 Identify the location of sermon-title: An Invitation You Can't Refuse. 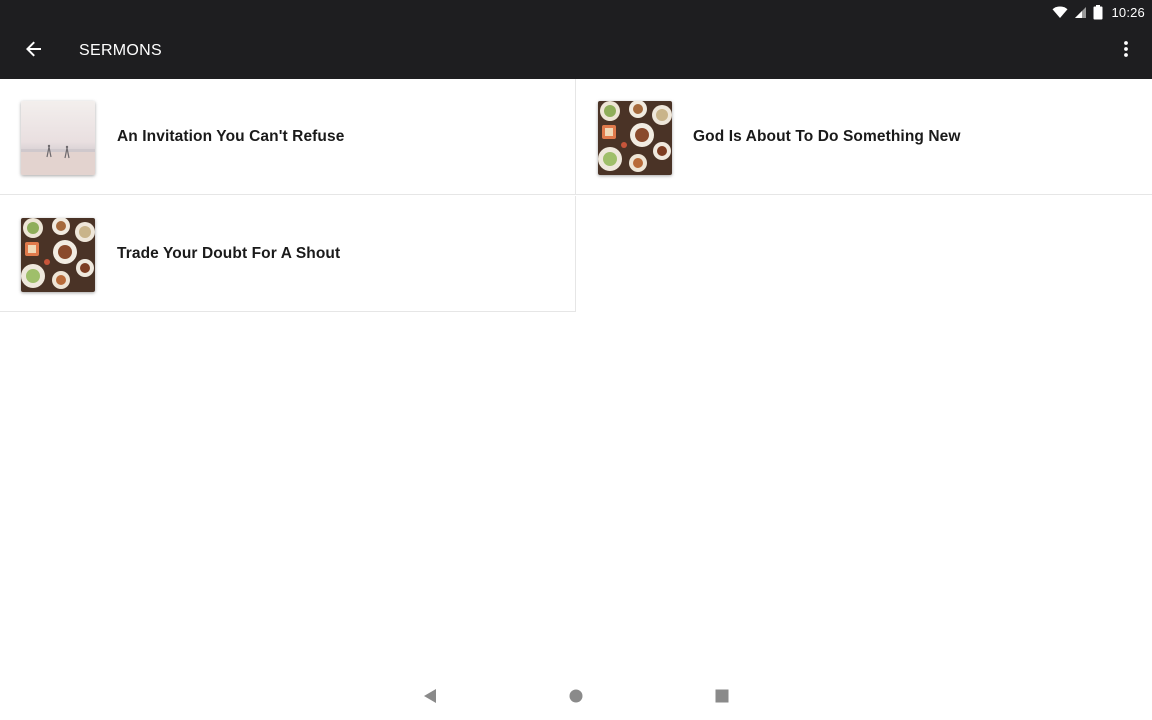
(231, 136).